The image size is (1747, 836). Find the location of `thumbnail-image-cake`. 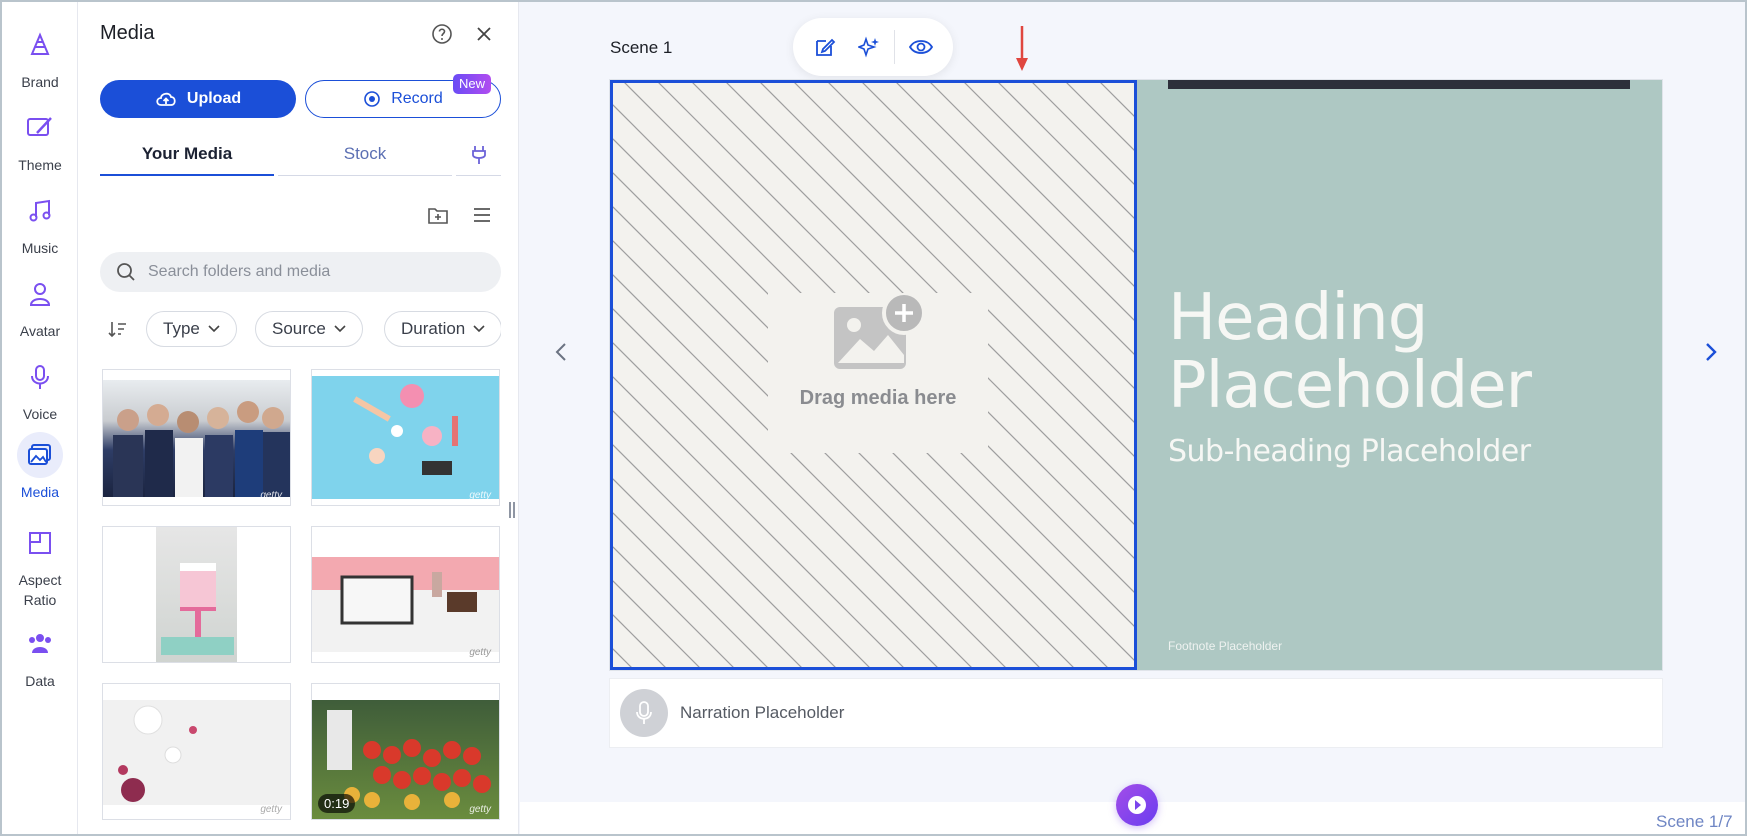

thumbnail-image-cake is located at coordinates (196, 594).